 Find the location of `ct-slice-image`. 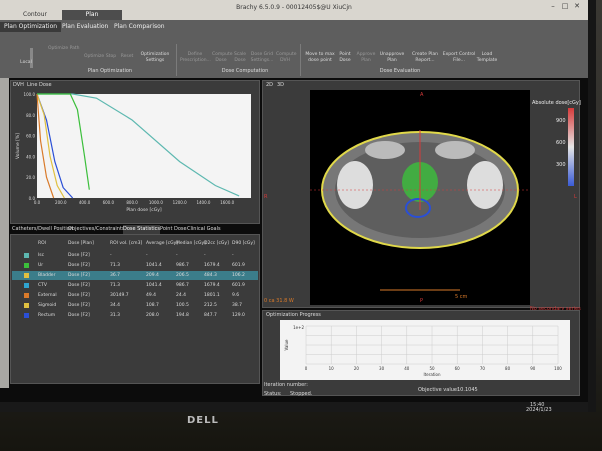

ct-slice-image is located at coordinates (420, 210).